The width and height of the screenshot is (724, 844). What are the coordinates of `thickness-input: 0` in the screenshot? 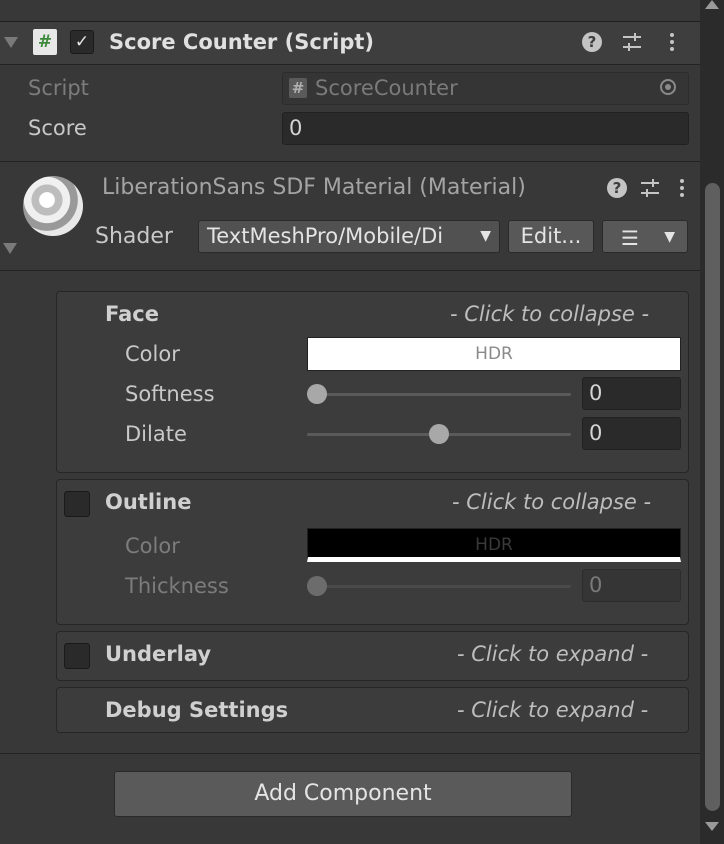 It's located at (631, 585).